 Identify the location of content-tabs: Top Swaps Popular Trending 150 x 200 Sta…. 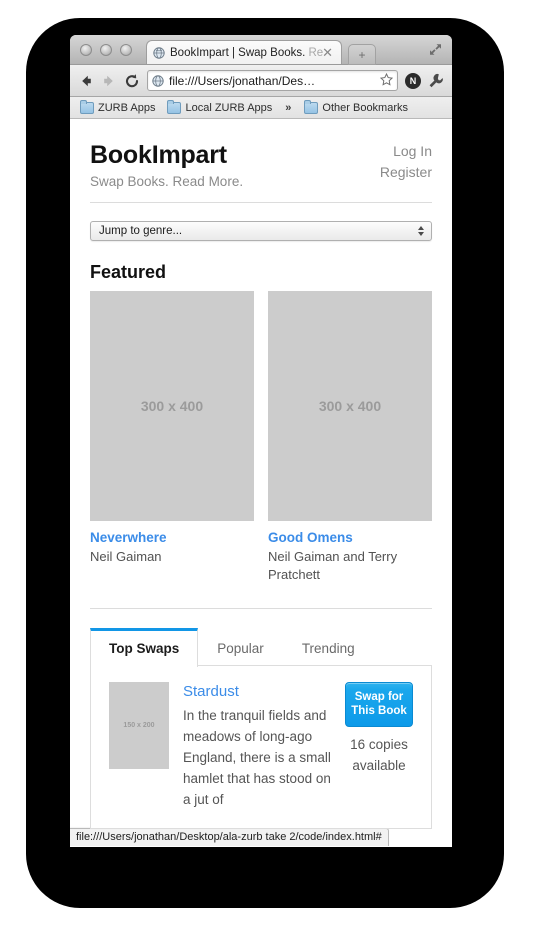
(261, 728).